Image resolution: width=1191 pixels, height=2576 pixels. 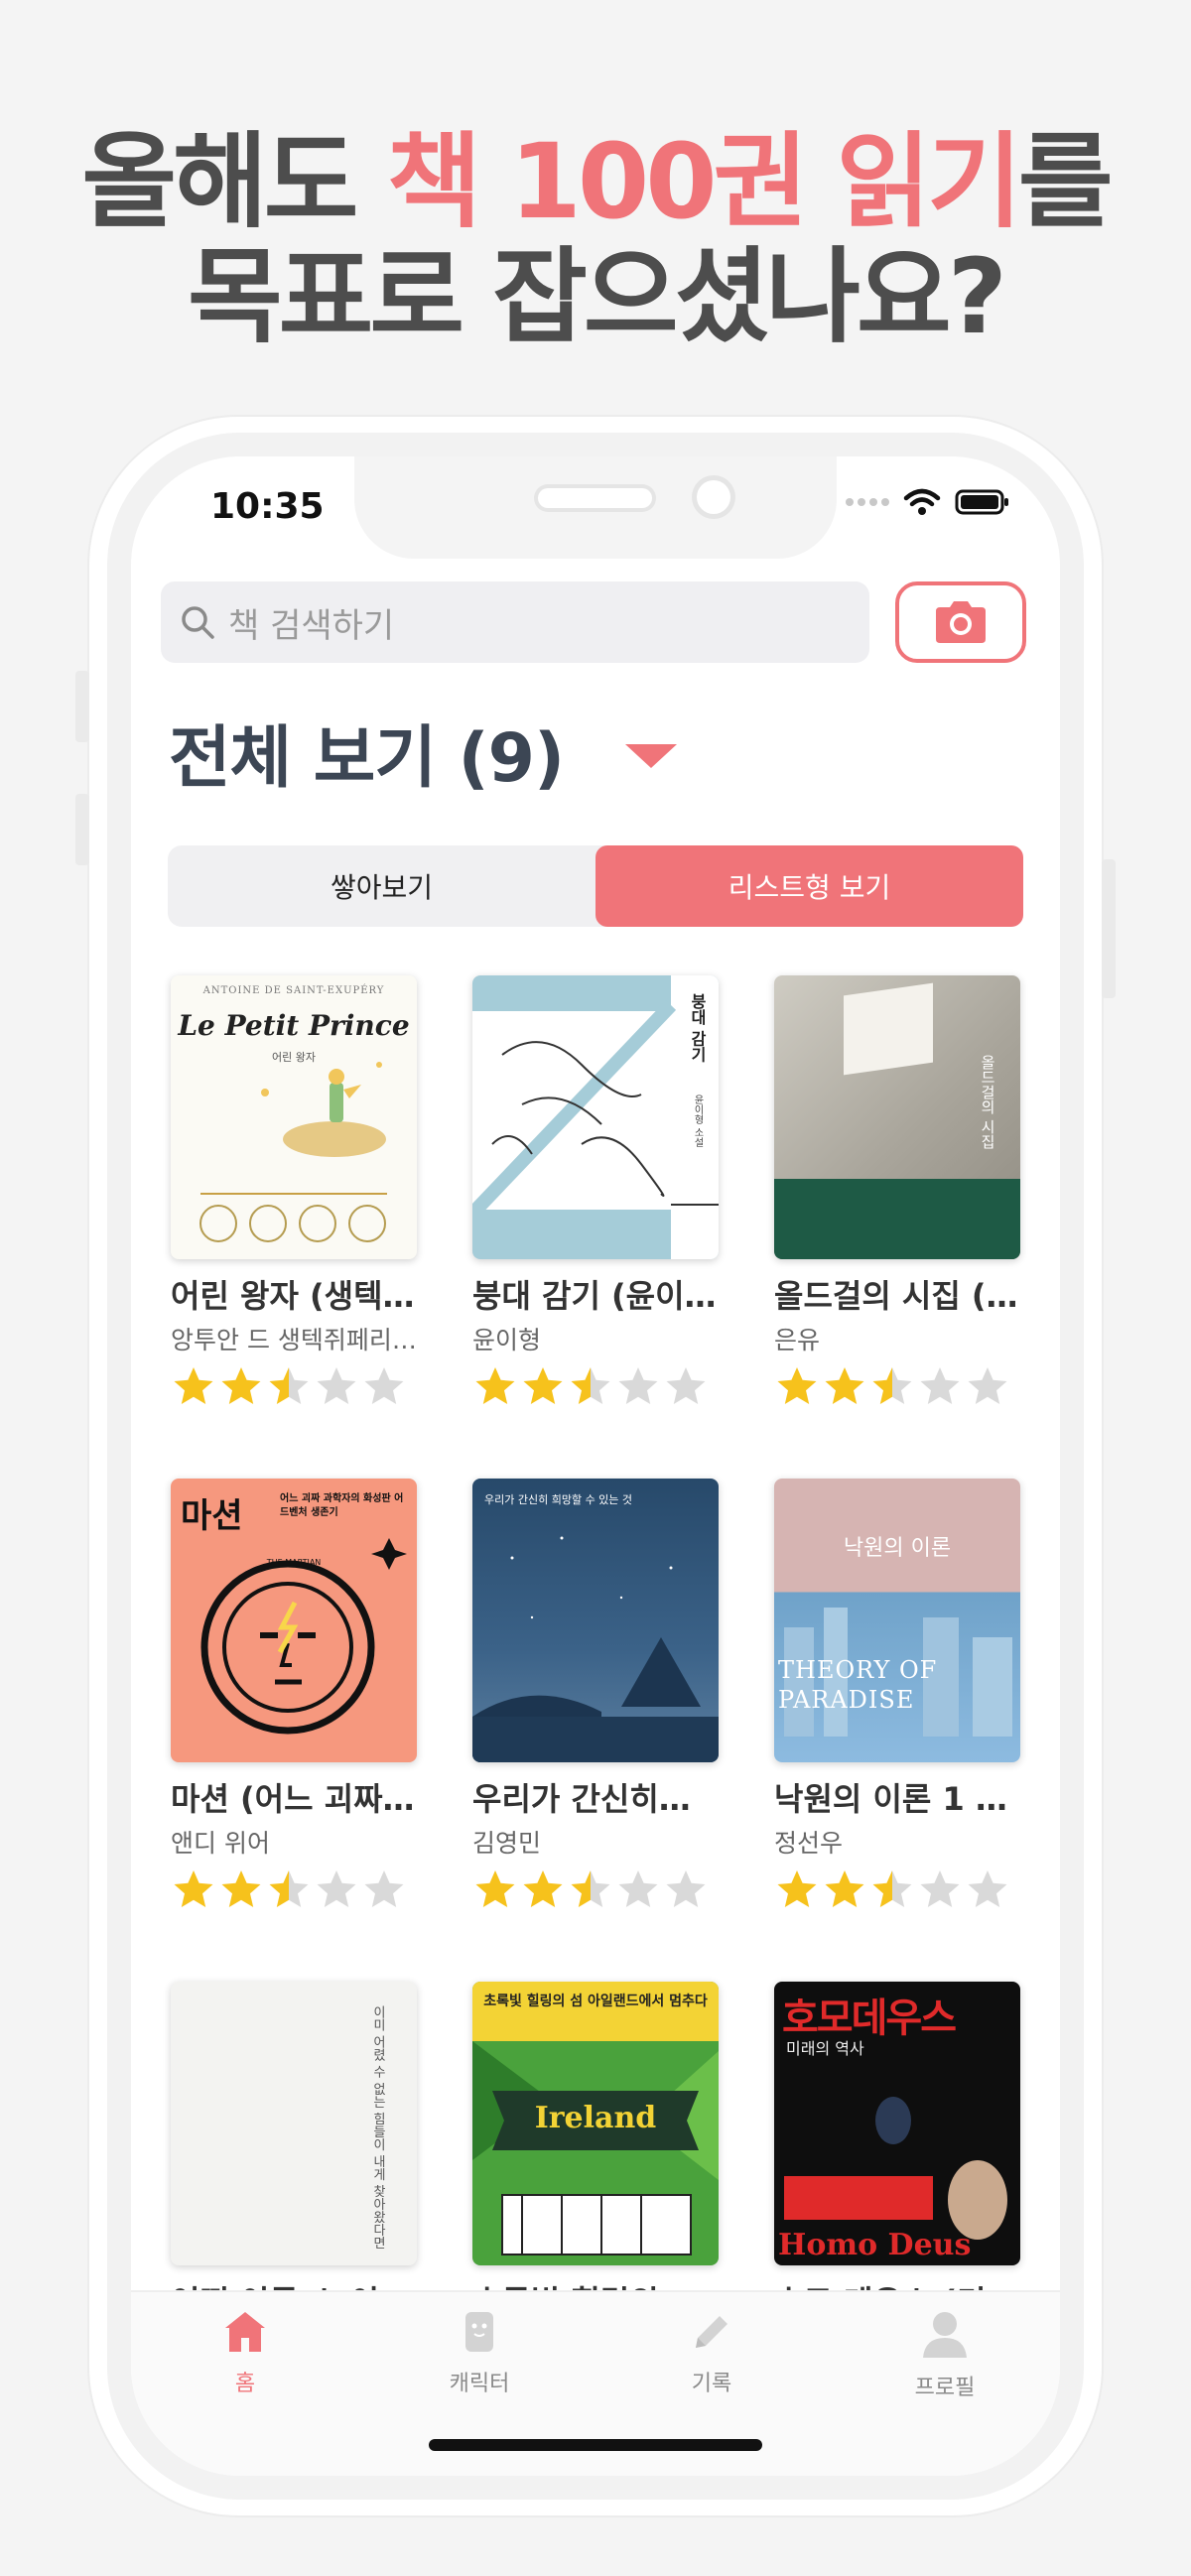 What do you see at coordinates (875, 2245) in the screenshot?
I see `cover-text: Homo Deus` at bounding box center [875, 2245].